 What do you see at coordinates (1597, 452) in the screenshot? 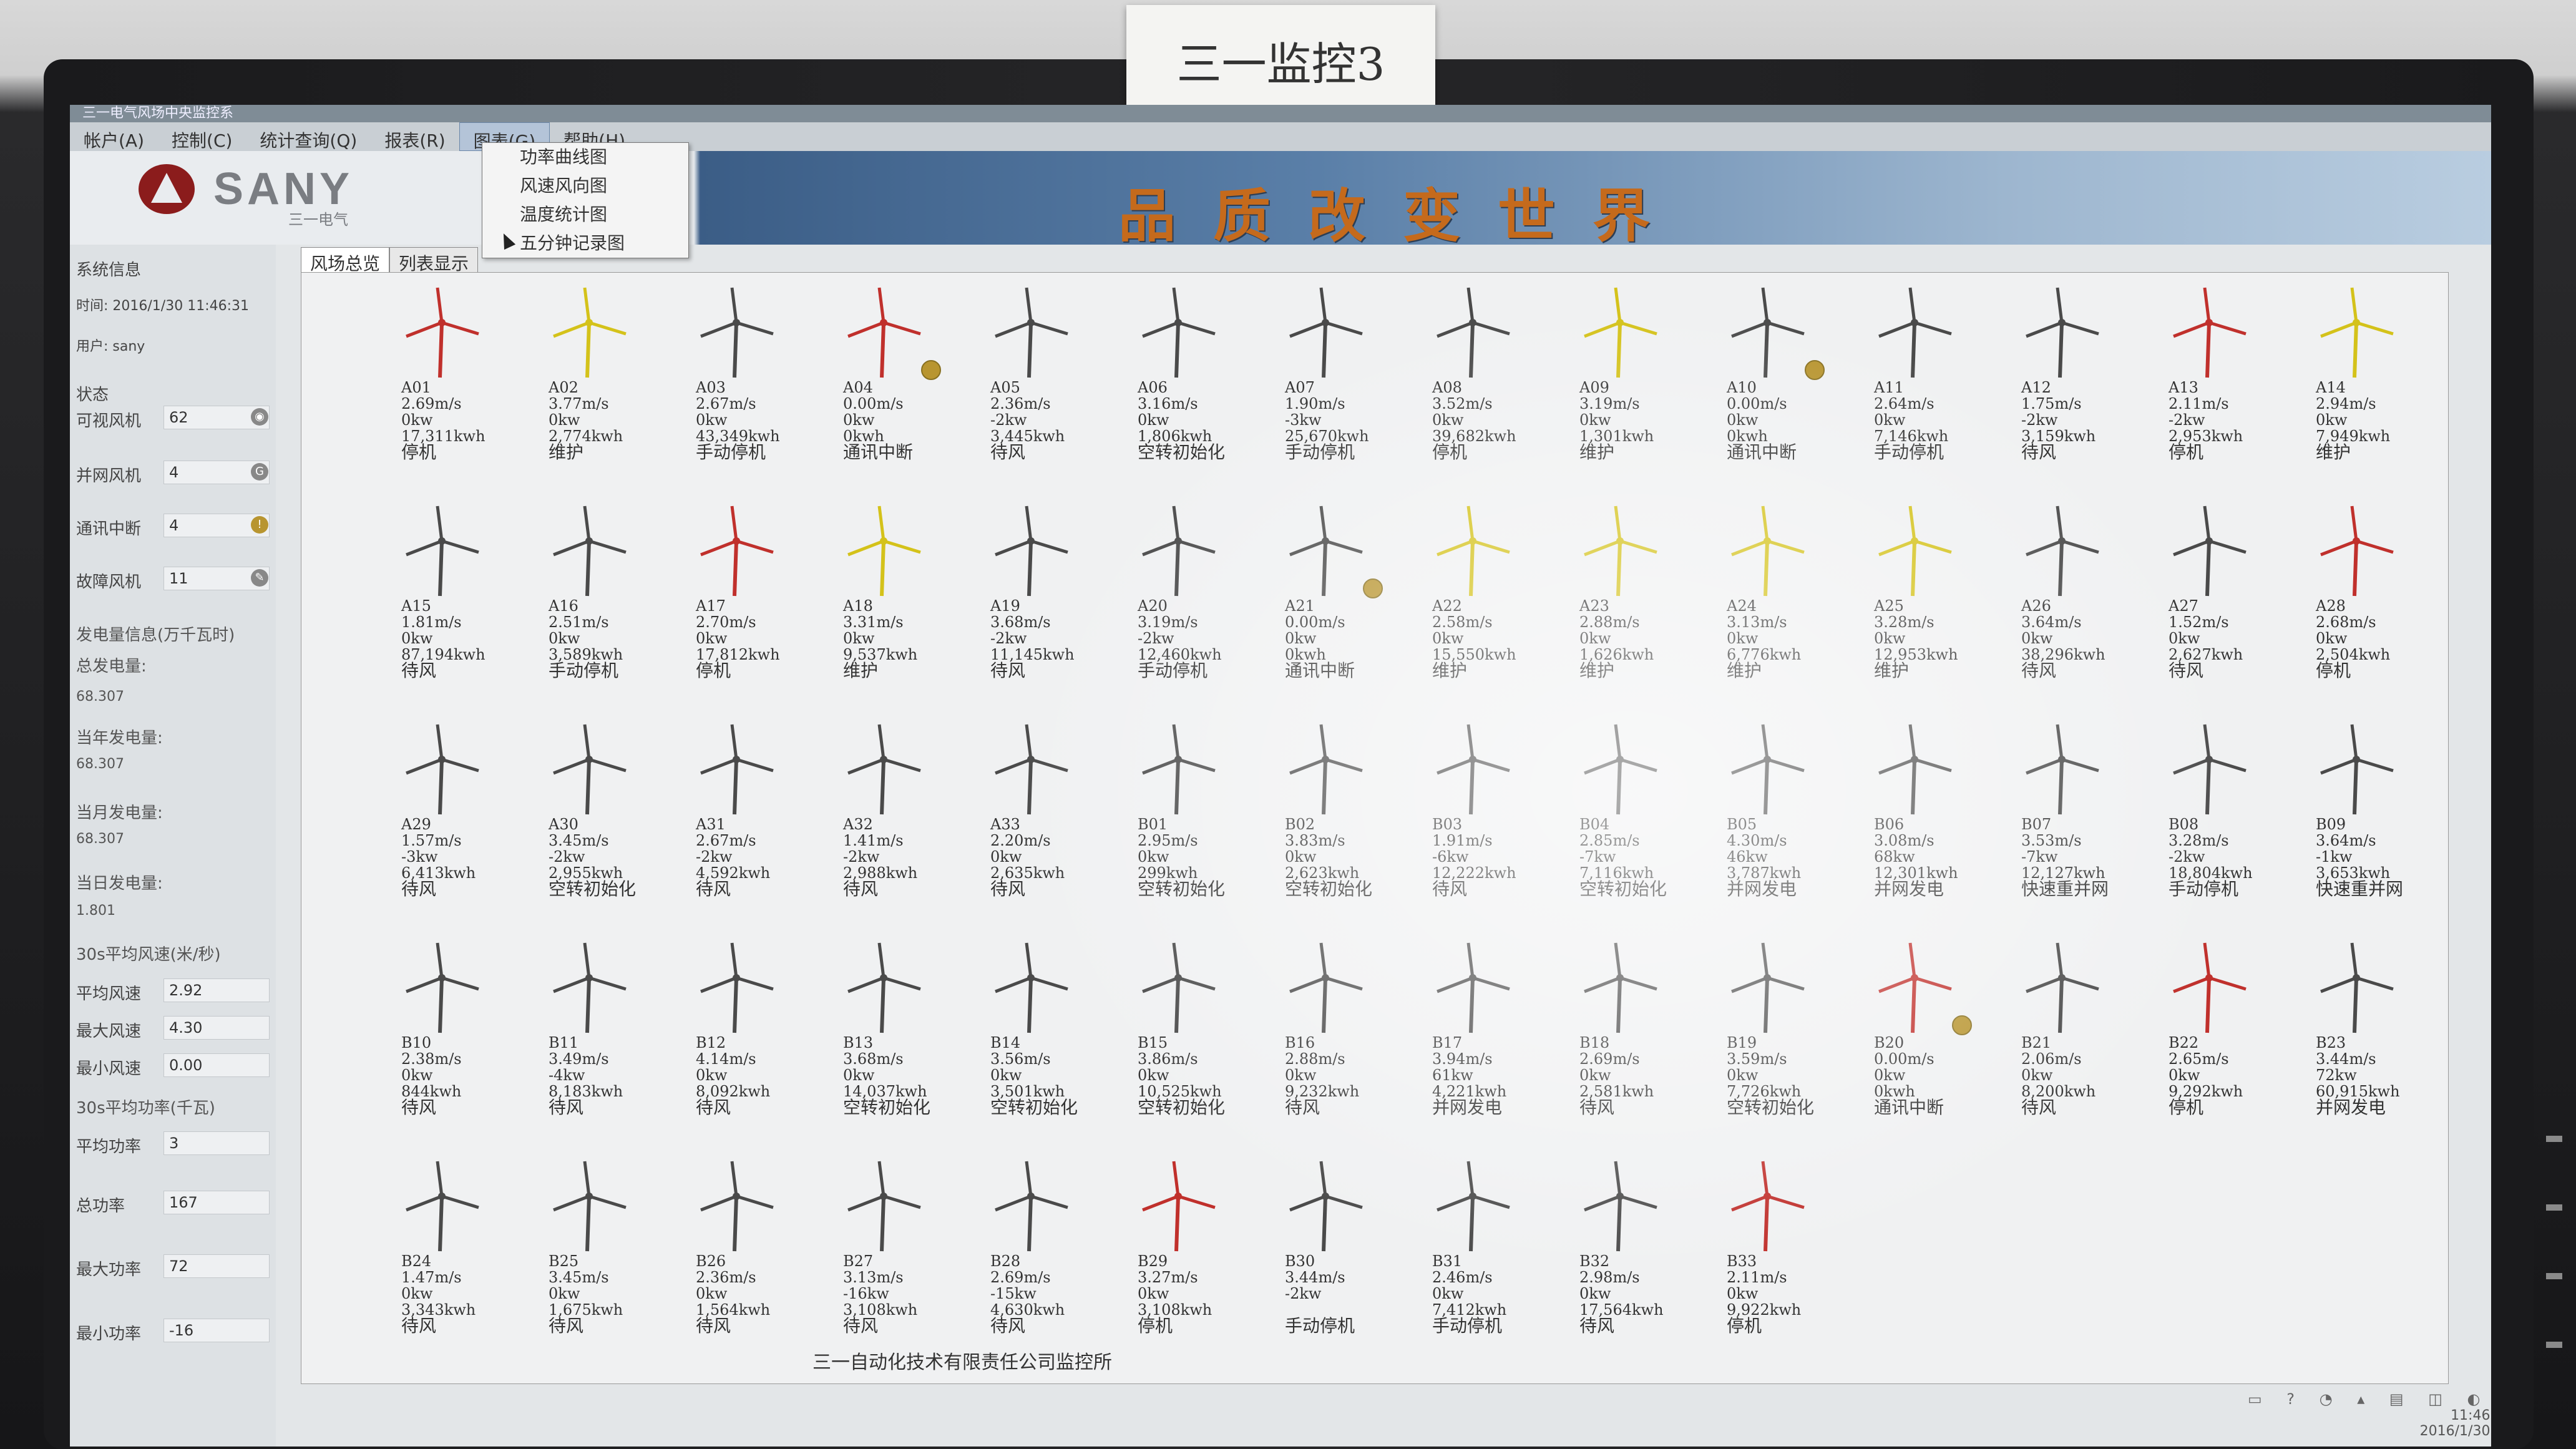
I see `turbine-status: 维护` at bounding box center [1597, 452].